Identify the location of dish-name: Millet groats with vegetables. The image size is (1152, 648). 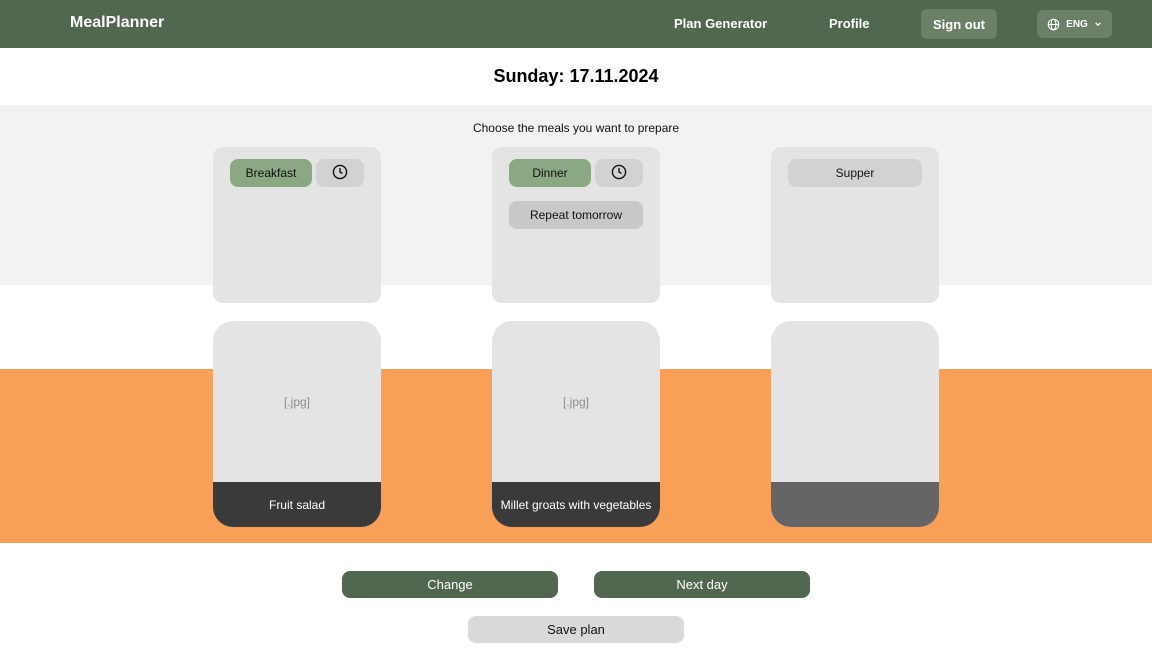
(576, 504).